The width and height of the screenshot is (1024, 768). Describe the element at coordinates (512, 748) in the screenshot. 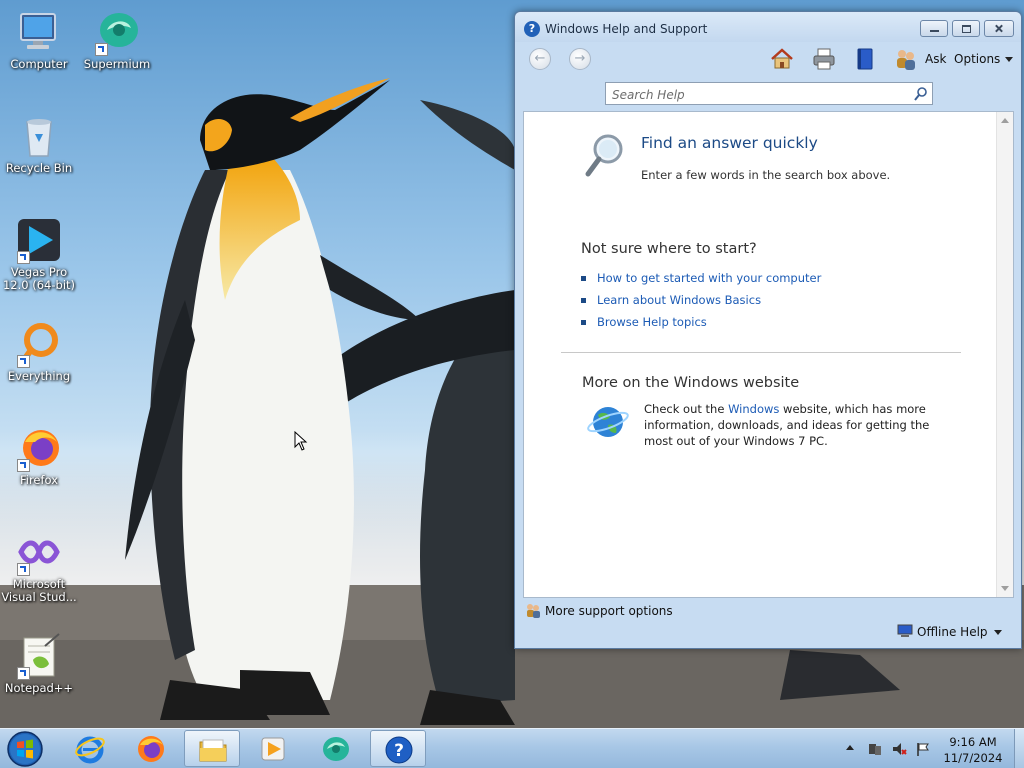

I see `taskbar: ? 9:16 AM 11/7/2024` at that location.